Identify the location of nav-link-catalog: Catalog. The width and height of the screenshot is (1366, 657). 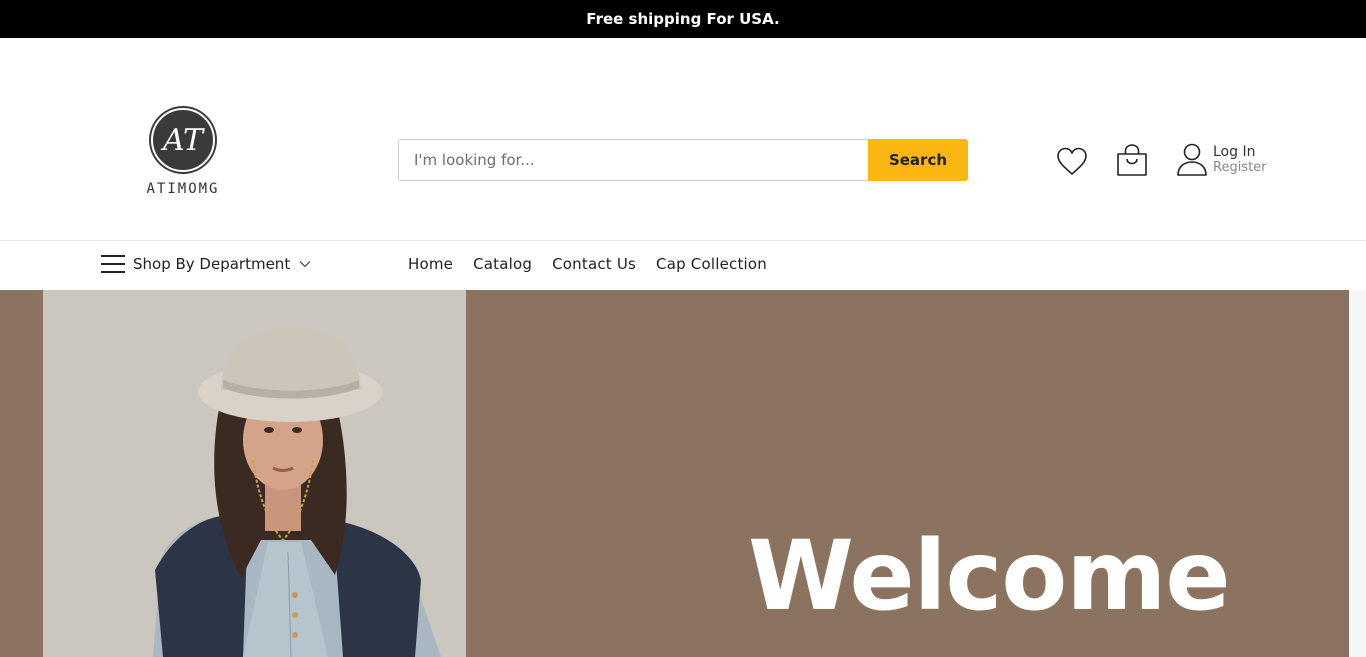
(502, 264).